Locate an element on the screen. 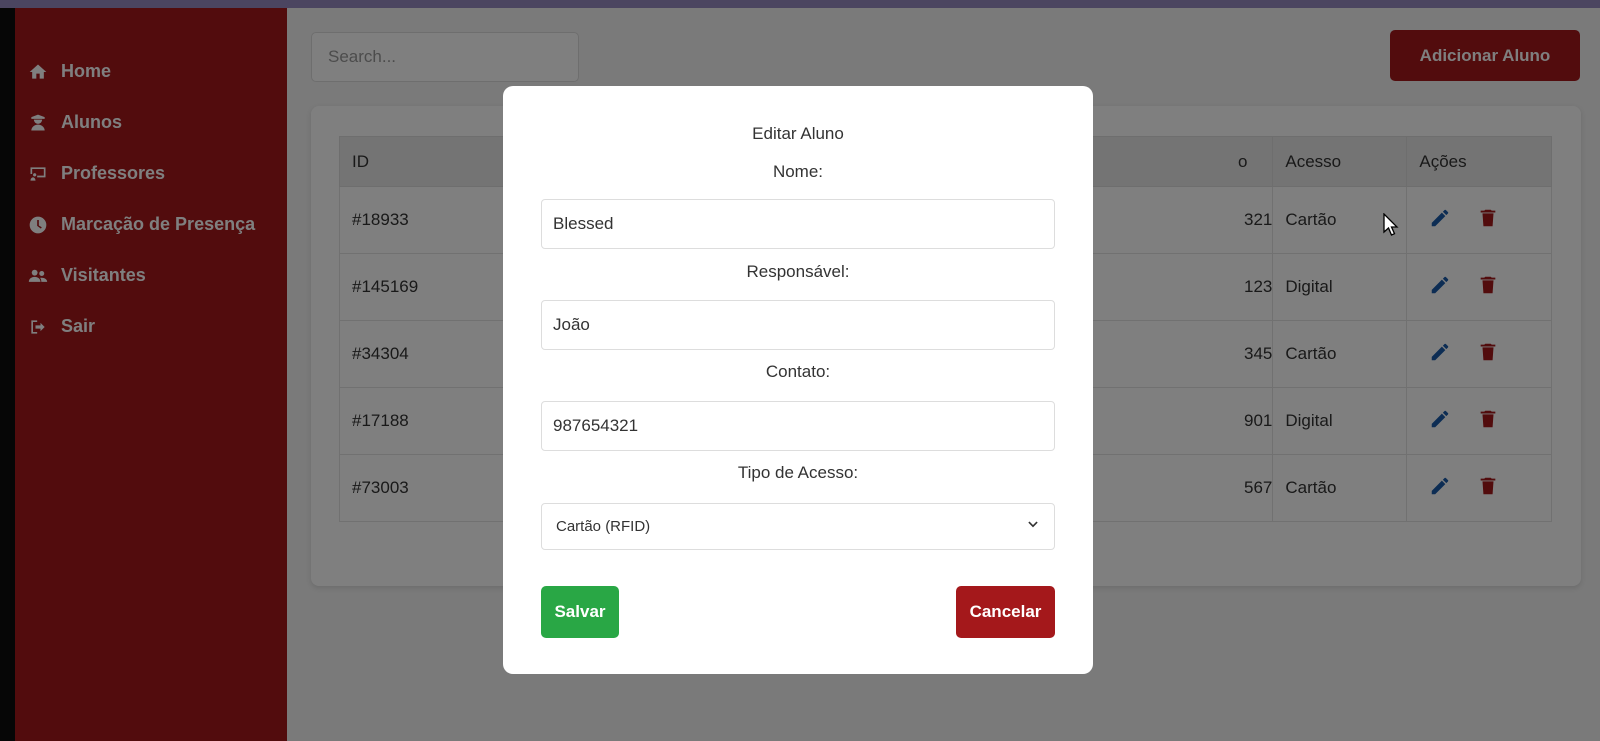 The height and width of the screenshot is (741, 1600). contato-label: Contato: is located at coordinates (798, 371).